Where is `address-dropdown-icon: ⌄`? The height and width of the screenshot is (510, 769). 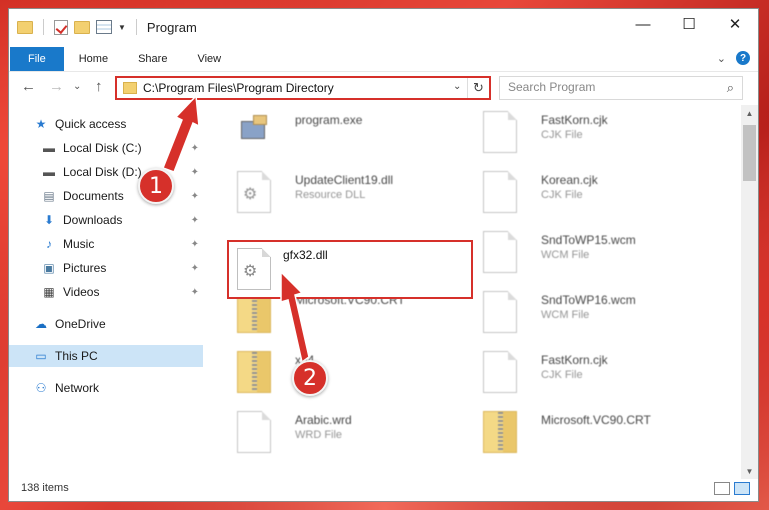 address-dropdown-icon: ⌄ is located at coordinates (457, 86).